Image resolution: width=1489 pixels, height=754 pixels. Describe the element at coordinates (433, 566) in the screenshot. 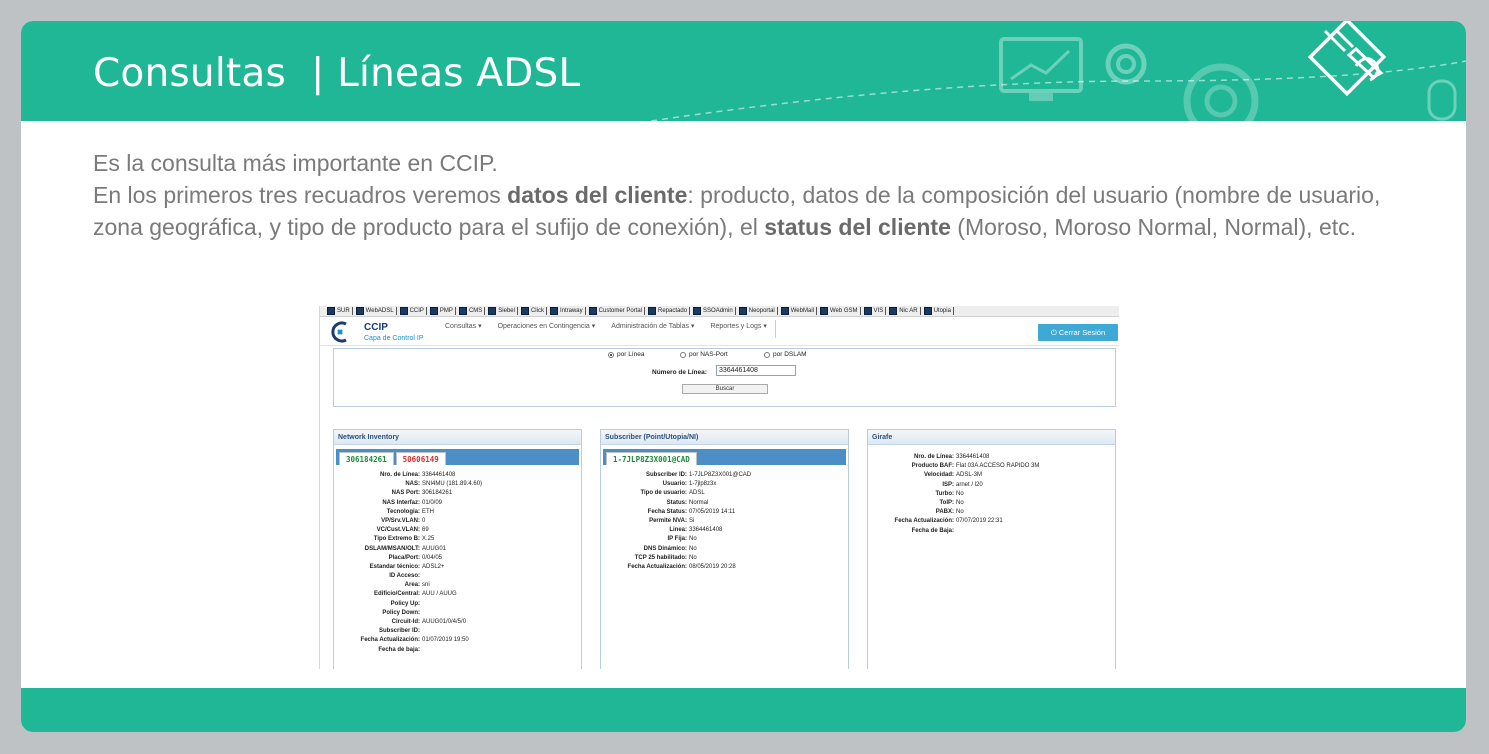

I see `field-value: ADSL2+` at that location.